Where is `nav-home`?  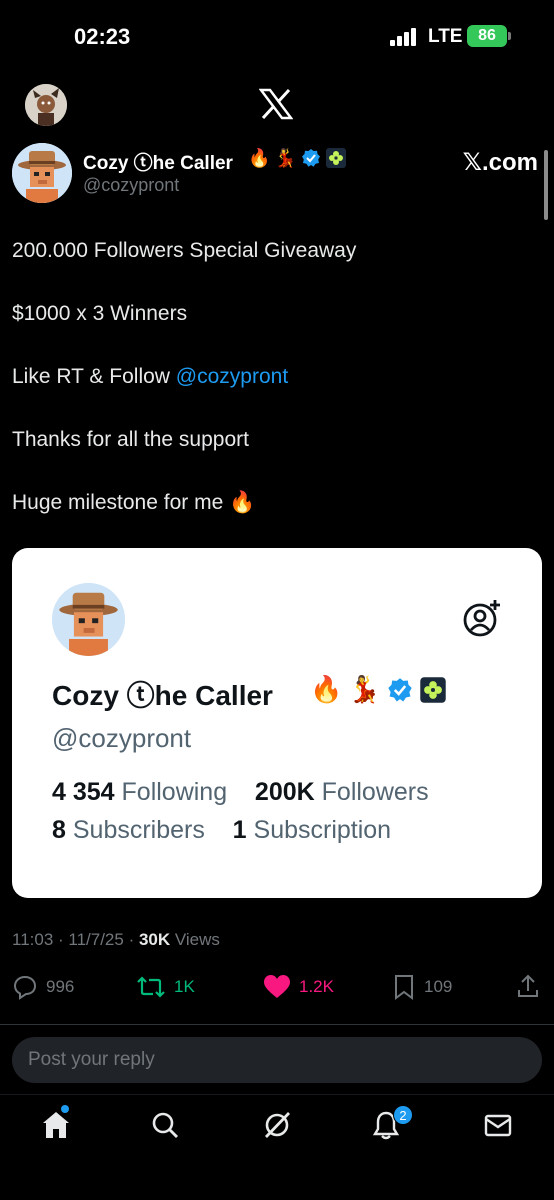 nav-home is located at coordinates (57, 1126).